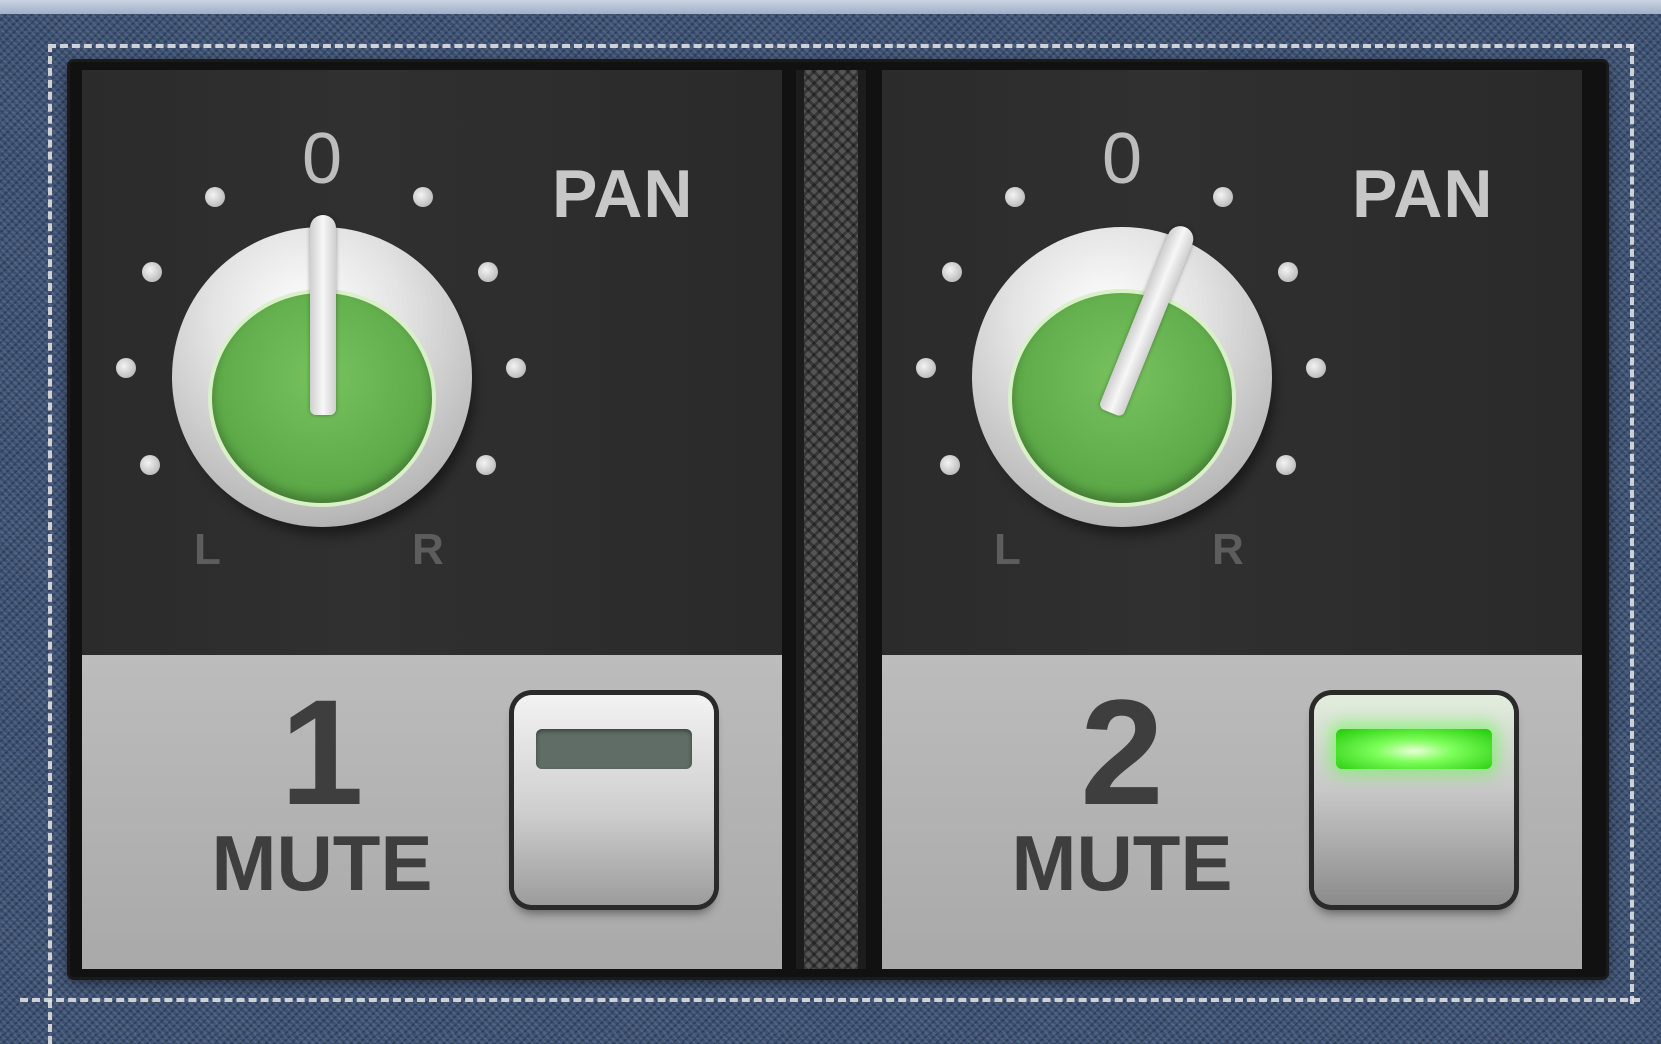 The width and height of the screenshot is (1661, 1044). Describe the element at coordinates (1632, 524) in the screenshot. I see `stitch-border-right` at that location.